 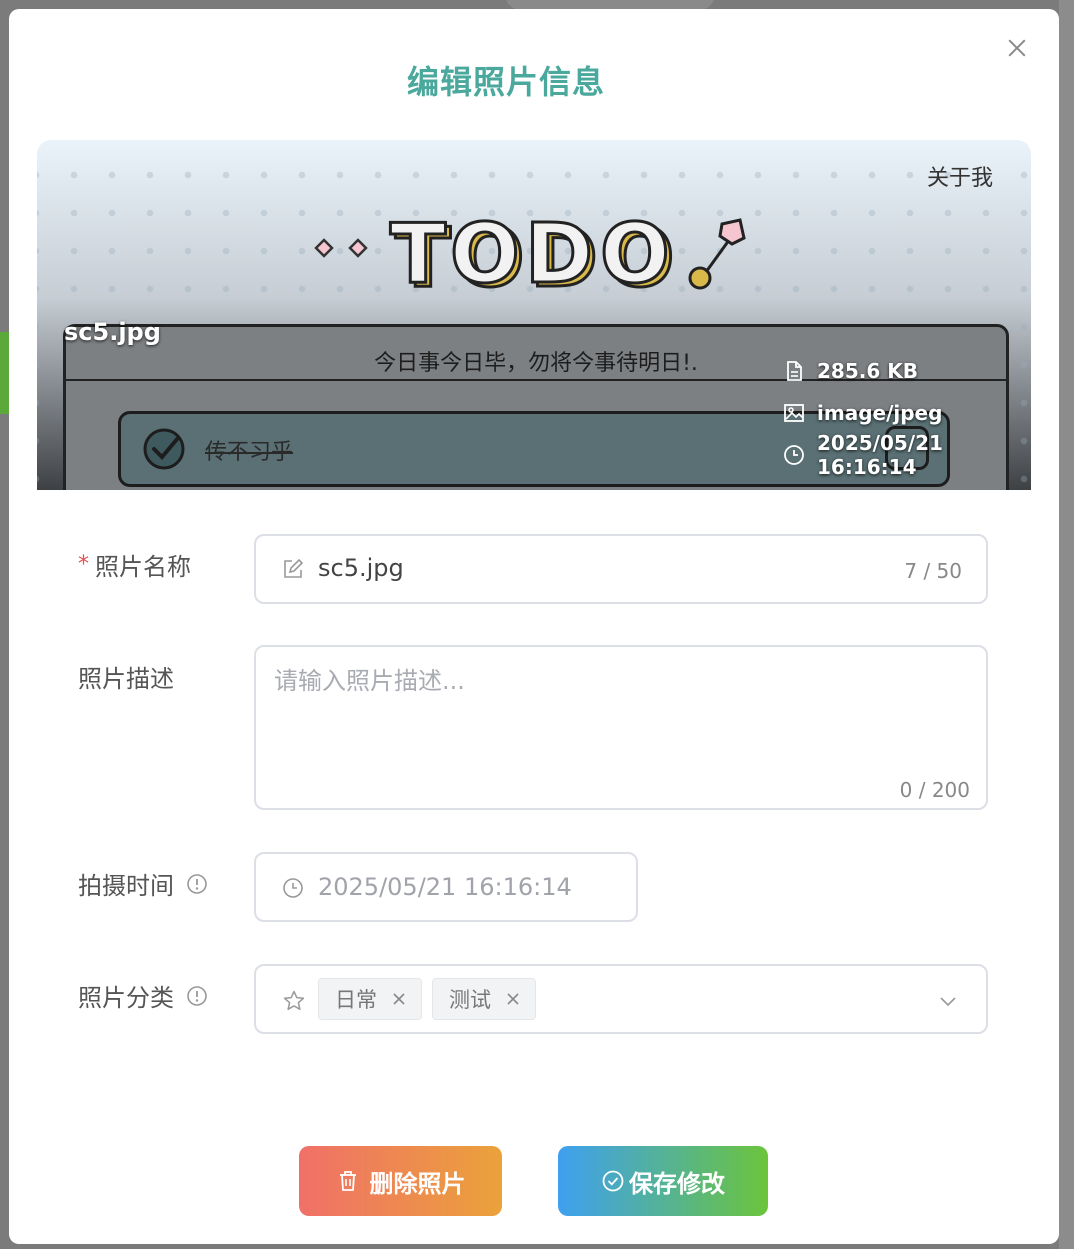 I want to click on delete-photo-button: 删除照片, so click(x=400, y=1181).